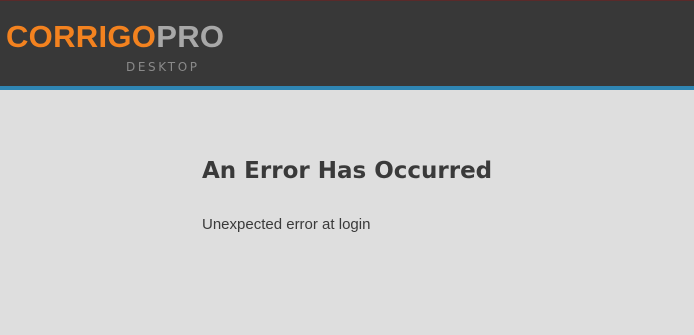 This screenshot has height=335, width=694. I want to click on corrigo-pro-logo: CORRIGOPRO, so click(115, 36).